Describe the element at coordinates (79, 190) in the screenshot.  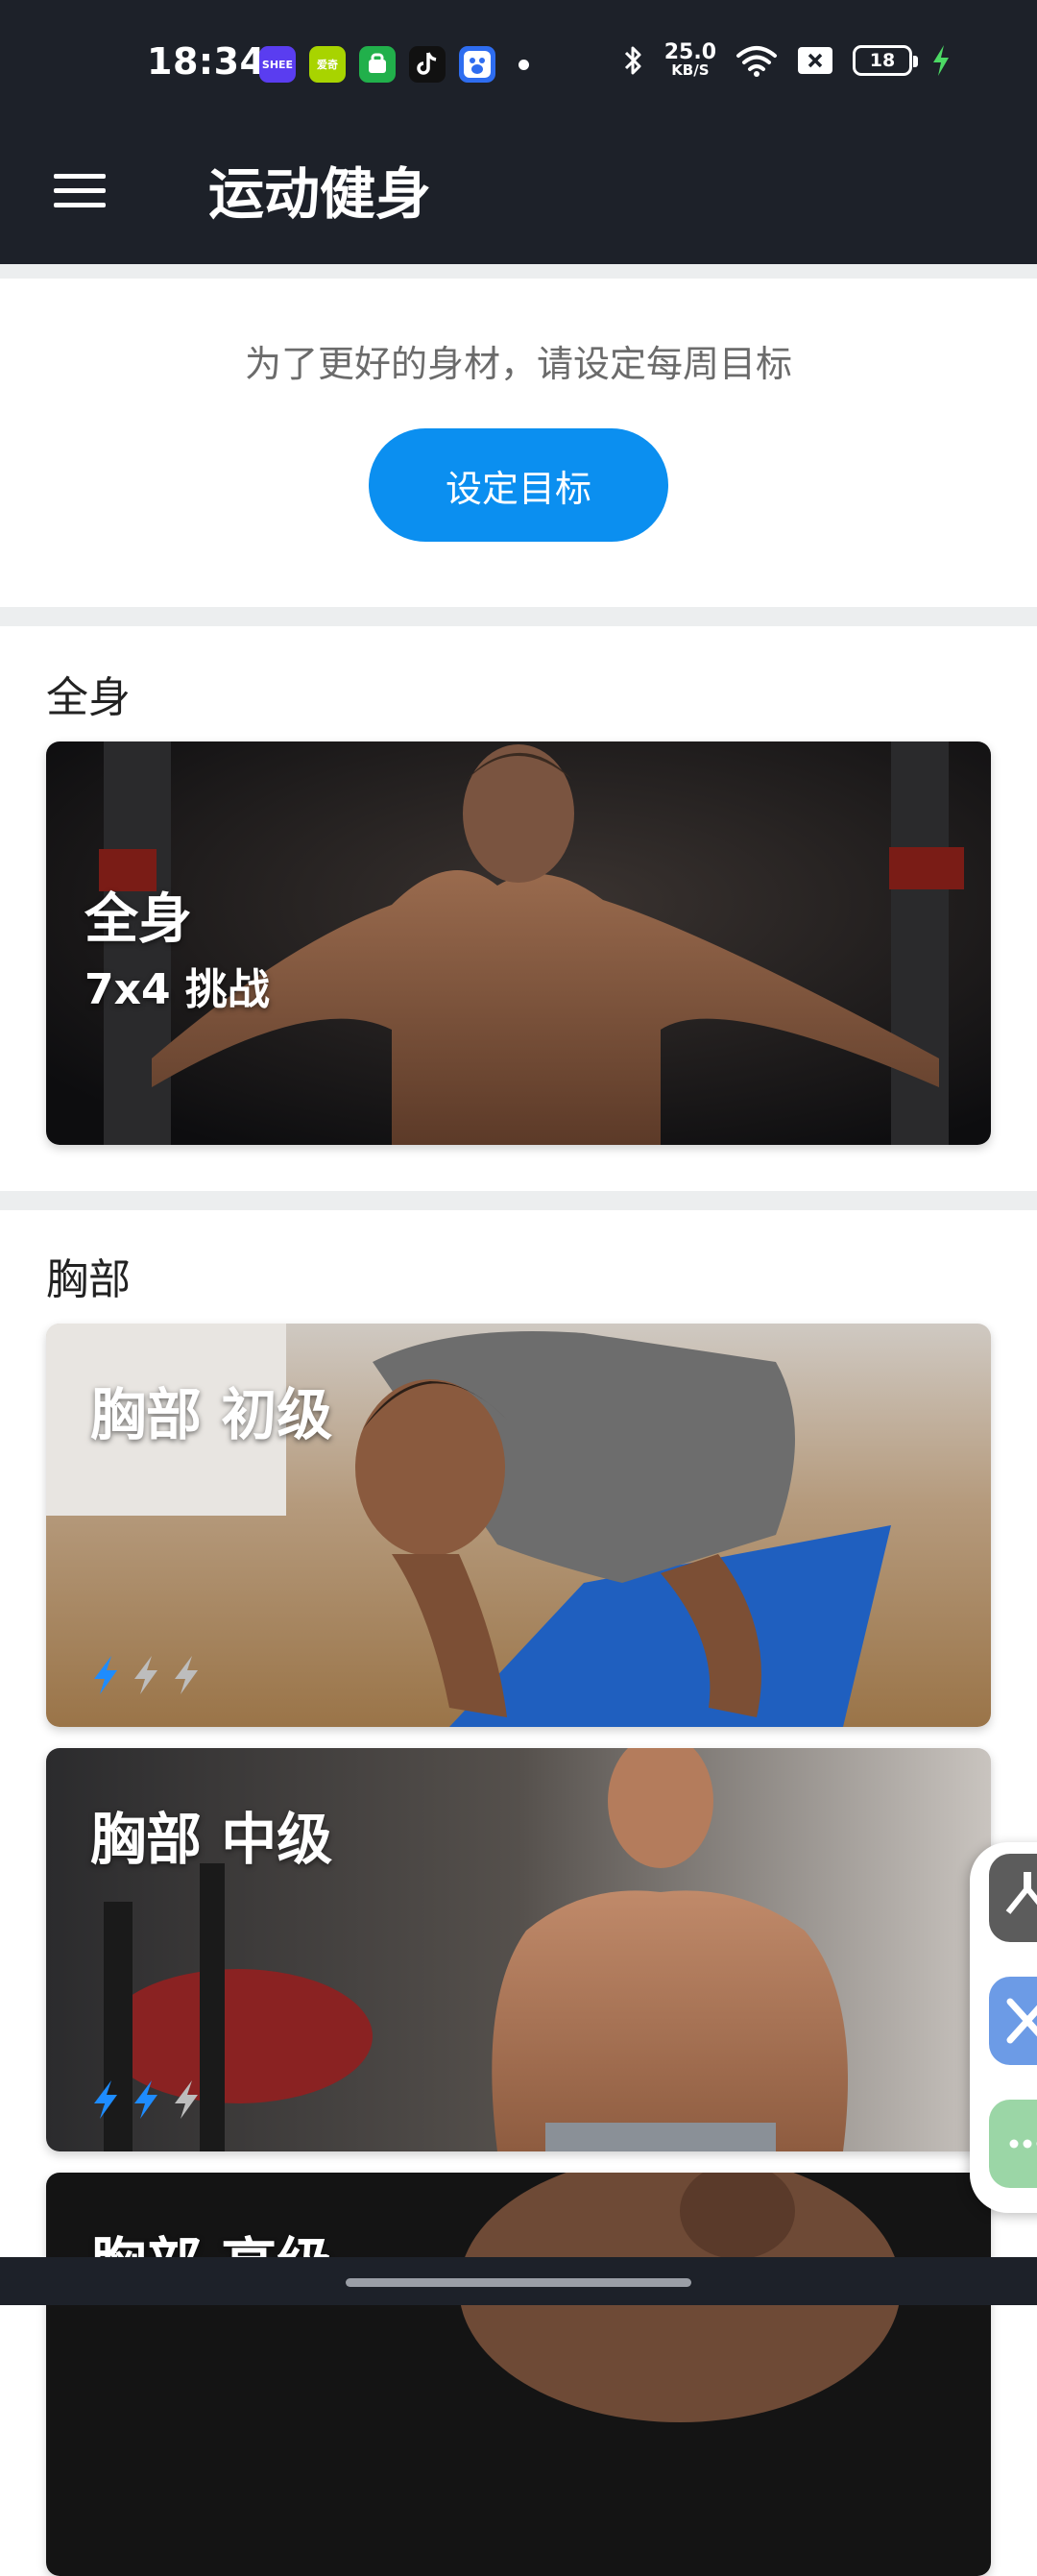
I see `menu-icon` at that location.